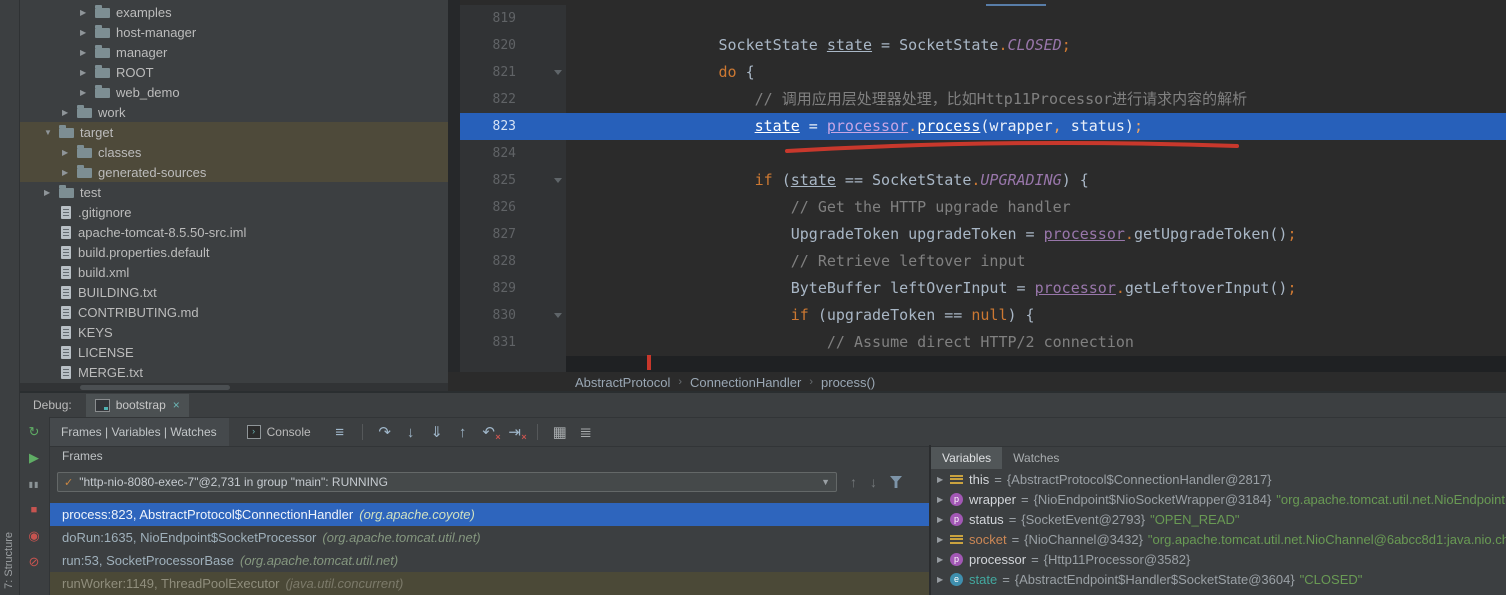 Image resolution: width=1506 pixels, height=595 pixels. What do you see at coordinates (745, 382) in the screenshot?
I see `breadcrumb-item: ConnectionHandler` at bounding box center [745, 382].